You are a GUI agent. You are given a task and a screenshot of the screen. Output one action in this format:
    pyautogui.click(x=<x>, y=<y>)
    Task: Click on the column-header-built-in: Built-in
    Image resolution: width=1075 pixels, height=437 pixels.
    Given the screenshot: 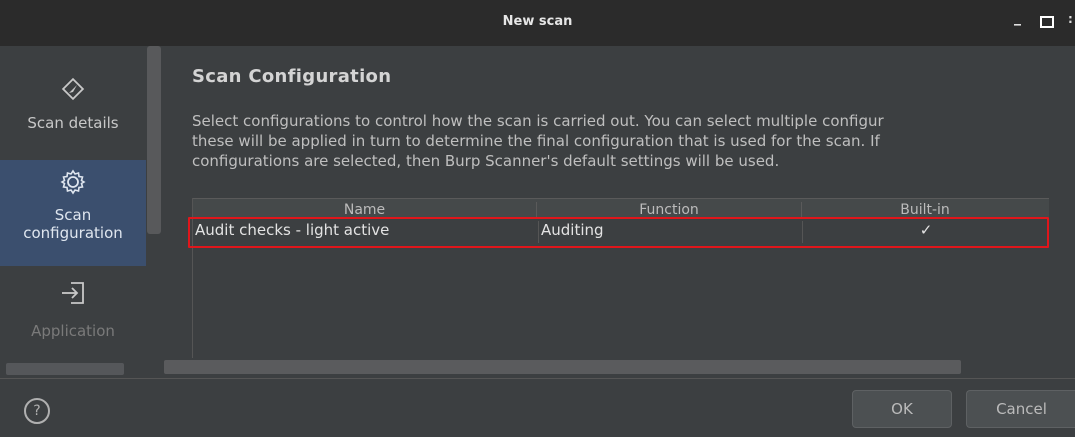 What is the action you would take?
    pyautogui.click(x=925, y=209)
    